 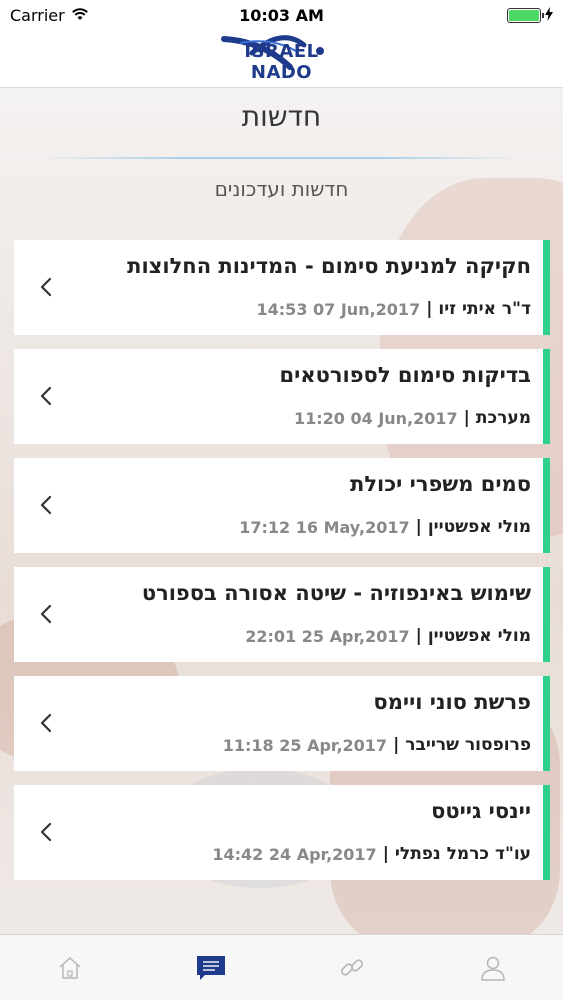 I want to click on app-header: ISRAEL NADO, so click(x=281, y=59).